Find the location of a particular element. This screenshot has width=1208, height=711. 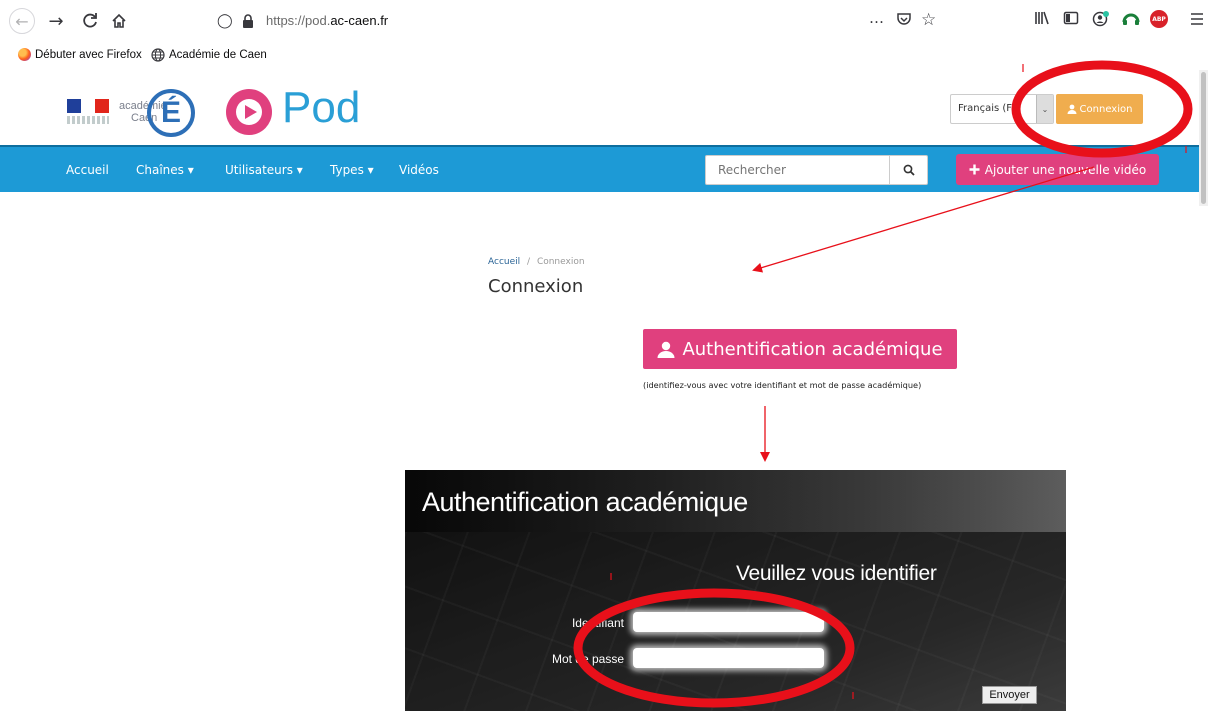

arrow-left-icon: ← is located at coordinates (22, 21).